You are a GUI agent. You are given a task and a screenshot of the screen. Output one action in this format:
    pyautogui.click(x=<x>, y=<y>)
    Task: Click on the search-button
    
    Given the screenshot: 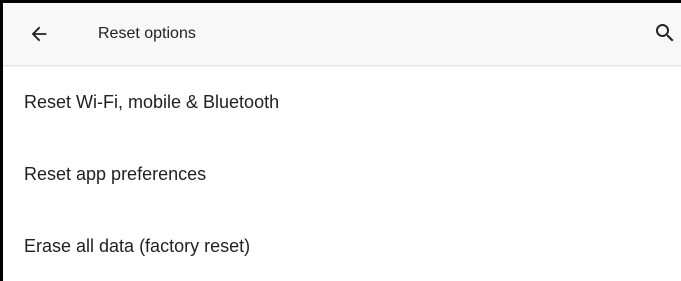 What is the action you would take?
    pyautogui.click(x=667, y=33)
    